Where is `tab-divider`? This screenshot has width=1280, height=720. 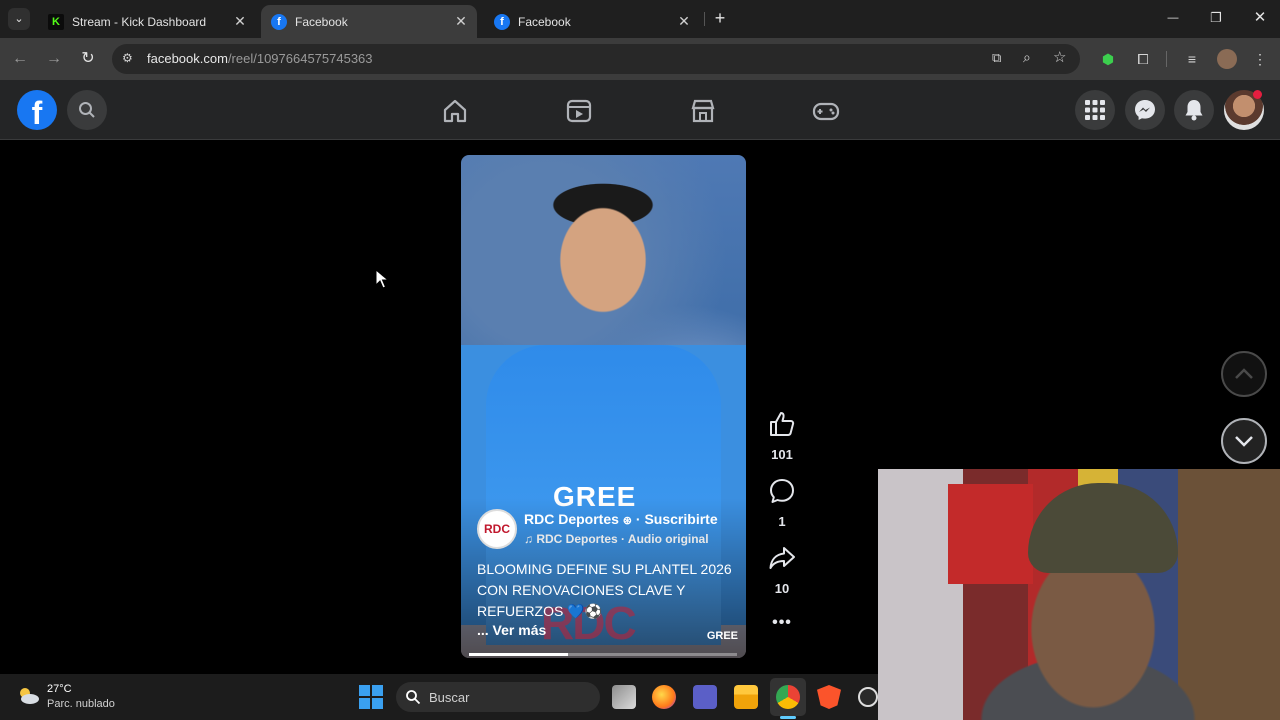 tab-divider is located at coordinates (704, 19).